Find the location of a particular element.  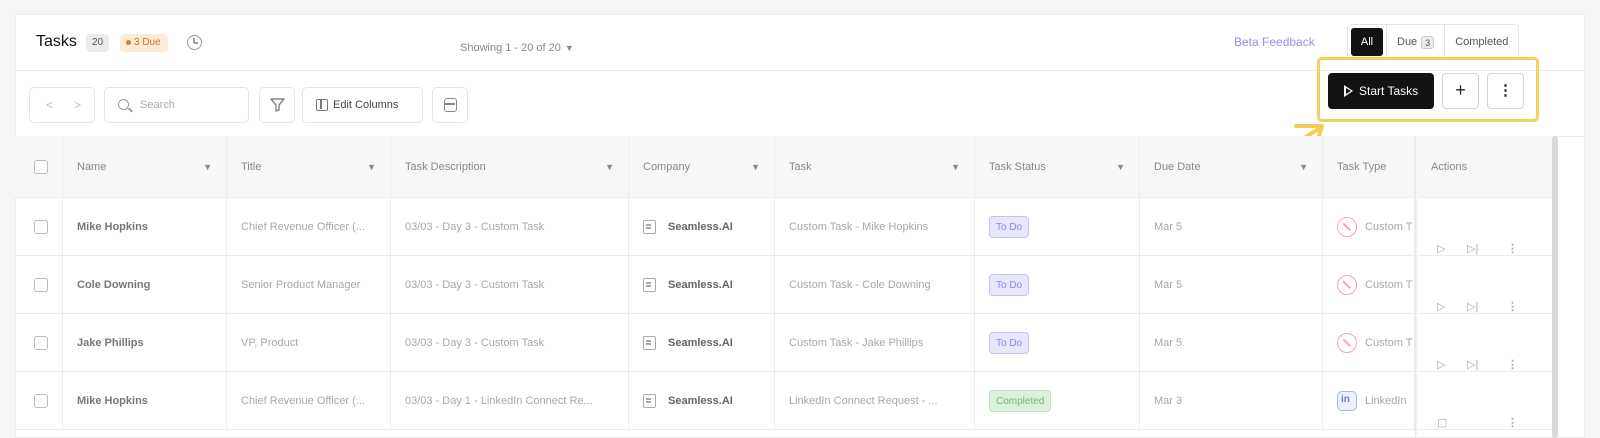

database-button is located at coordinates (450, 105).